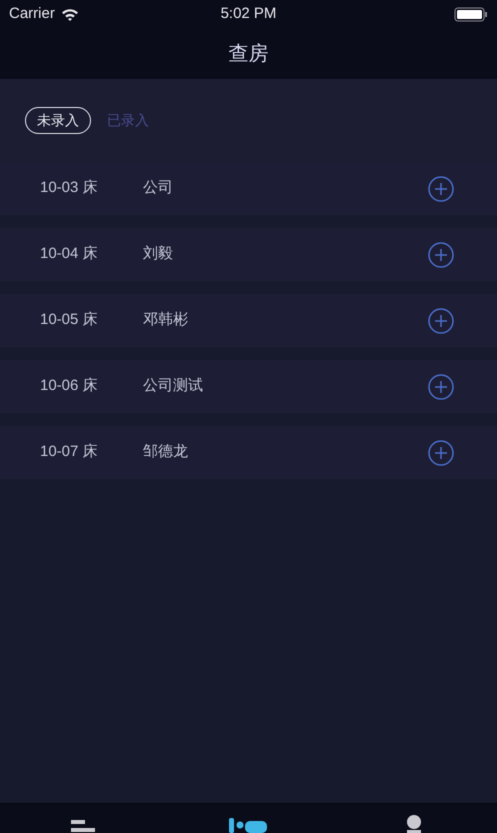 The width and height of the screenshot is (497, 833). I want to click on bed-number: 10-06 床, so click(69, 386).